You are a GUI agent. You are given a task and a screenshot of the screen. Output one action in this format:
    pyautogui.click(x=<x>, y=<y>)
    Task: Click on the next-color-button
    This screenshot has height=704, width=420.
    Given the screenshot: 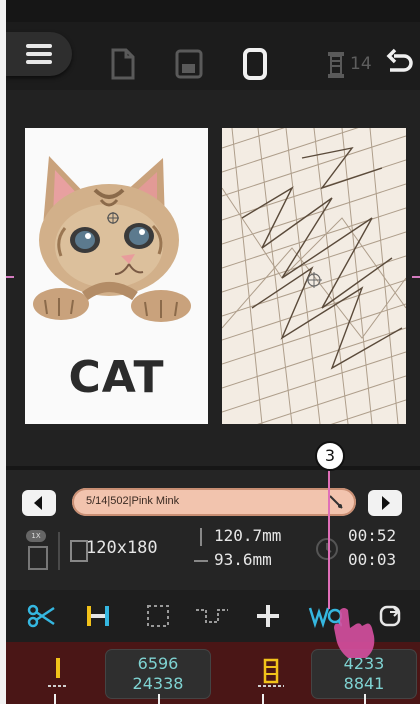 What is the action you would take?
    pyautogui.click(x=385, y=503)
    